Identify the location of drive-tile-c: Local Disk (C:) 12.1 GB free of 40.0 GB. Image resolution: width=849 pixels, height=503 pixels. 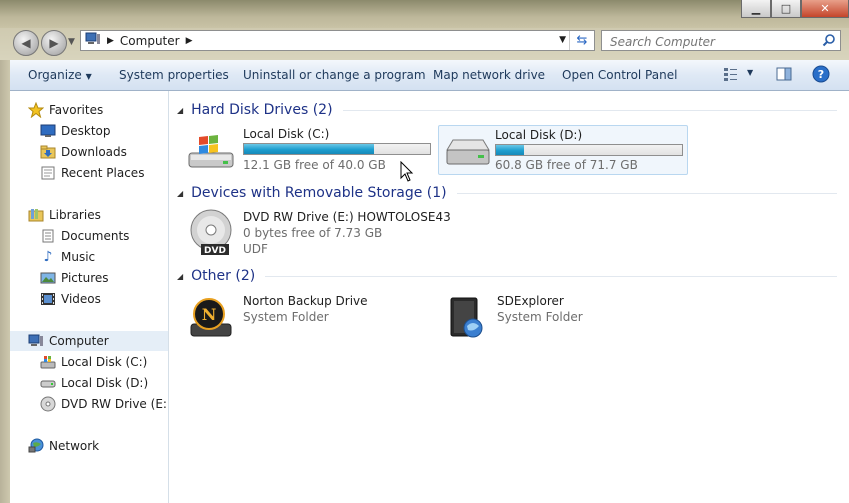
(306, 150).